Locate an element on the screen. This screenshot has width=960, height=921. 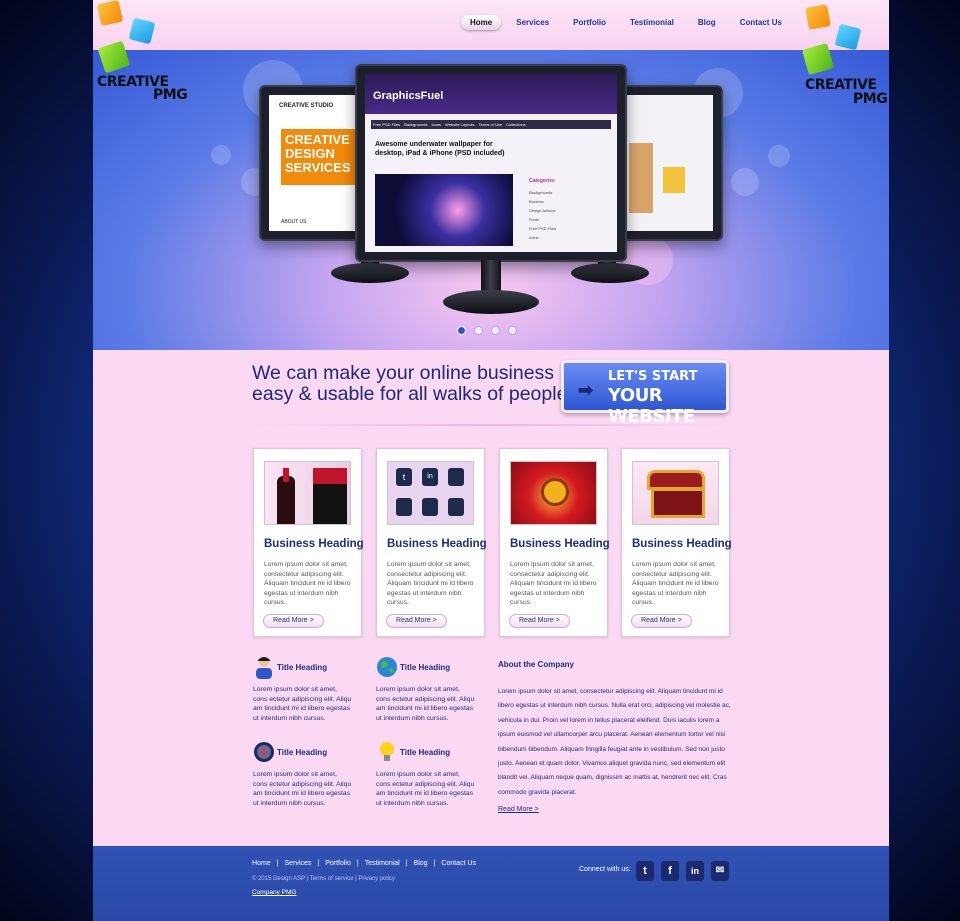
center-screen-brand: GraphicsFuel is located at coordinates (408, 96).